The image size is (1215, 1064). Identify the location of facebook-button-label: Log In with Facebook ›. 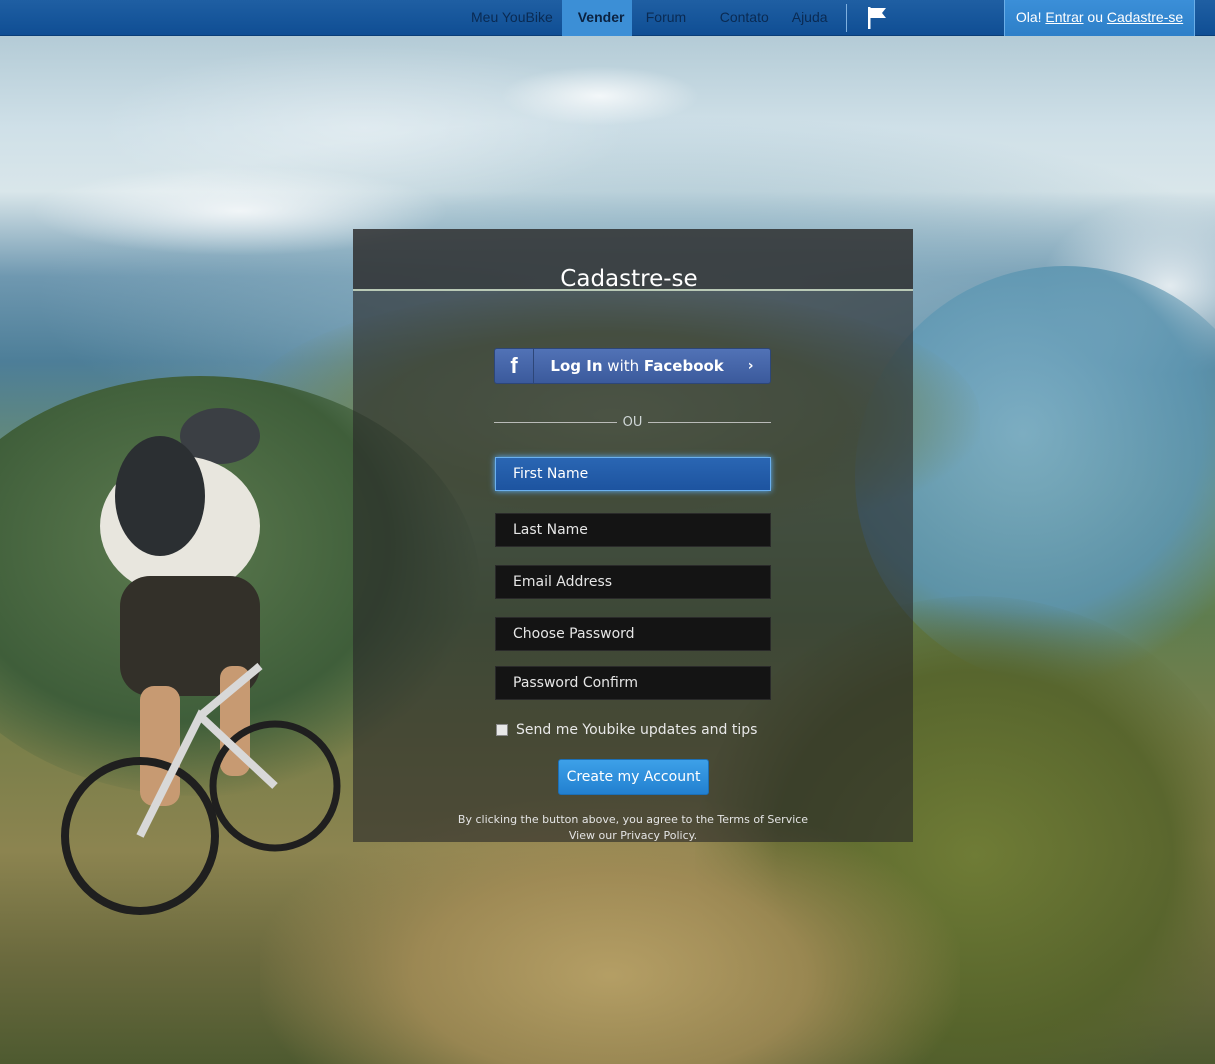
(652, 366).